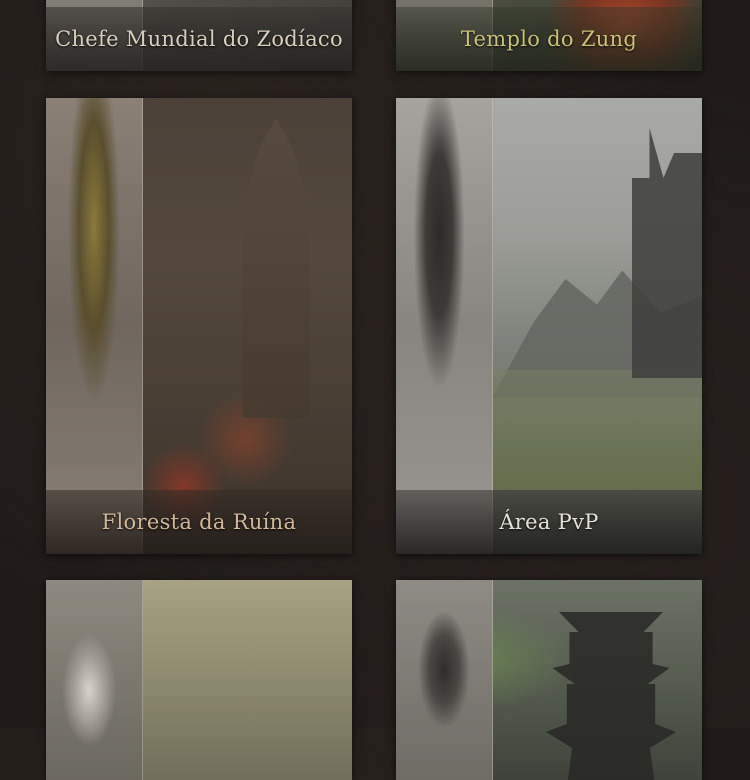  I want to click on card-caption: Chefe Mundial do Zodíaco, so click(199, 39).